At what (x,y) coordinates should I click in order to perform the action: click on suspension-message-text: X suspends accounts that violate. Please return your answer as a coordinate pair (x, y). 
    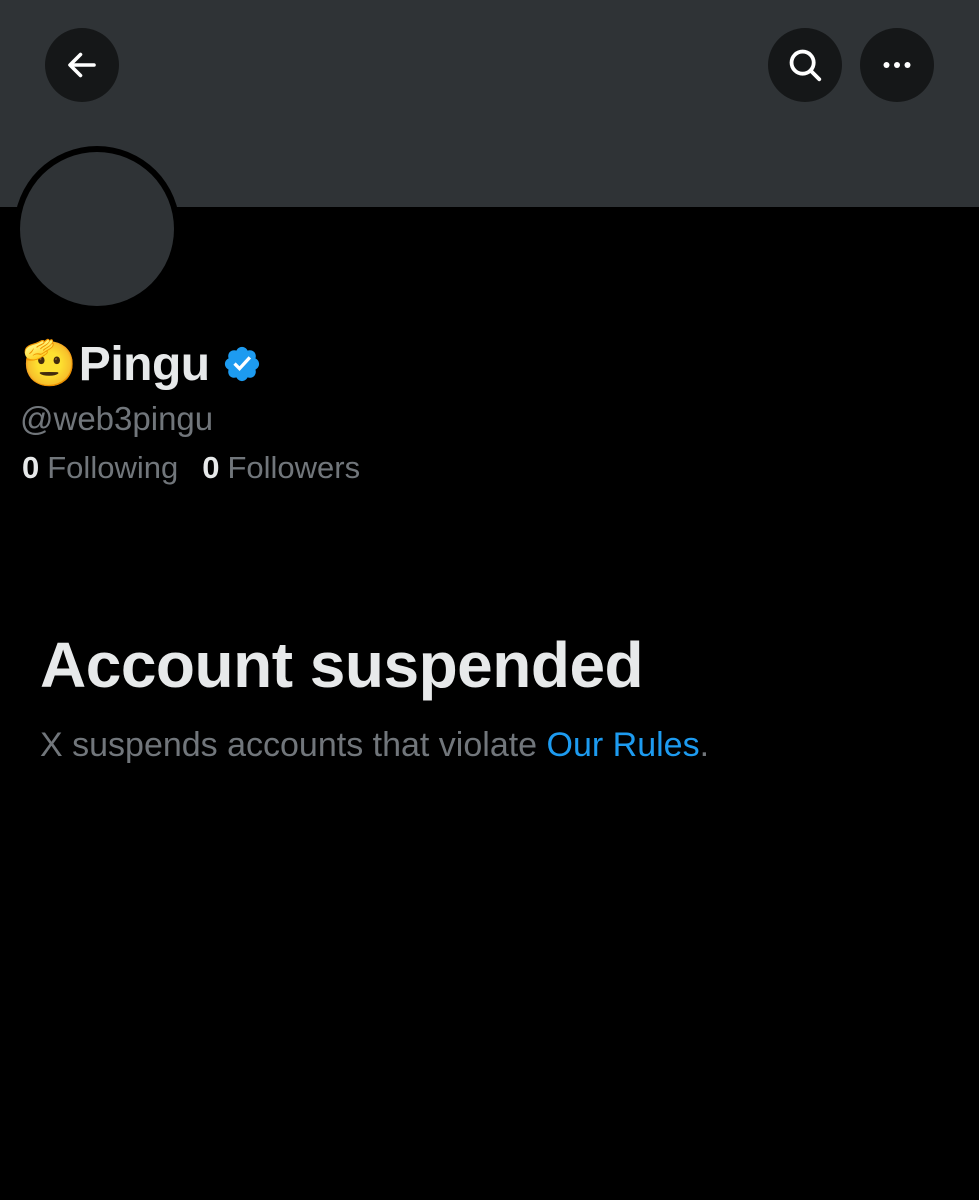
    Looking at the image, I should click on (293, 745).